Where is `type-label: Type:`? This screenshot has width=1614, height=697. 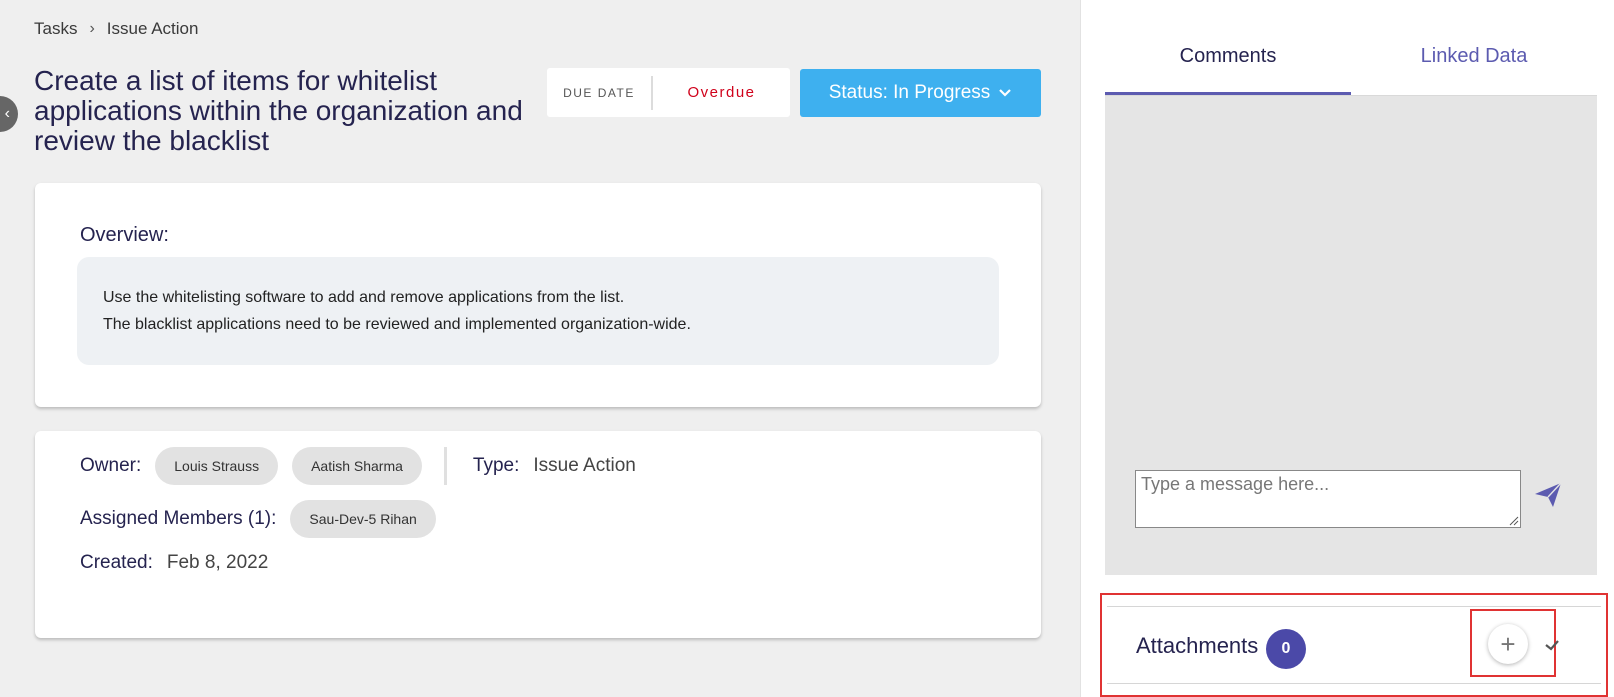 type-label: Type: is located at coordinates (496, 465).